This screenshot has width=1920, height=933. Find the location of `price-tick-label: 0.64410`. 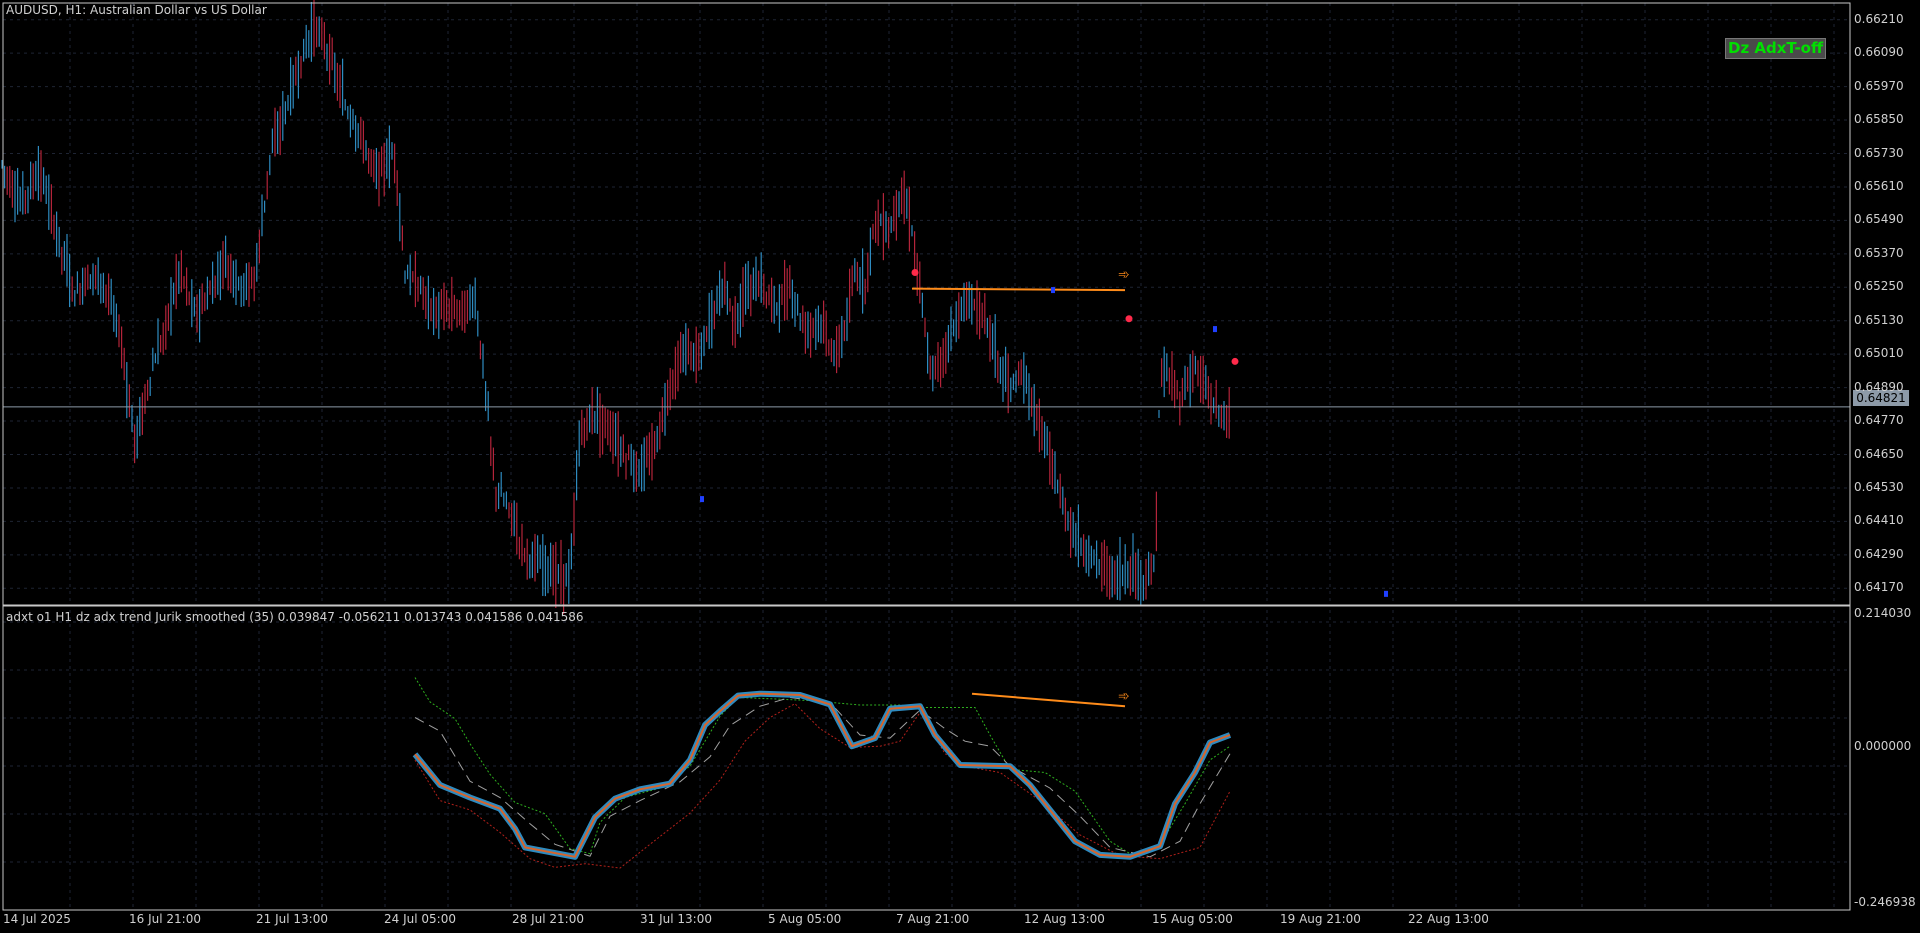

price-tick-label: 0.64410 is located at coordinates (1879, 520).